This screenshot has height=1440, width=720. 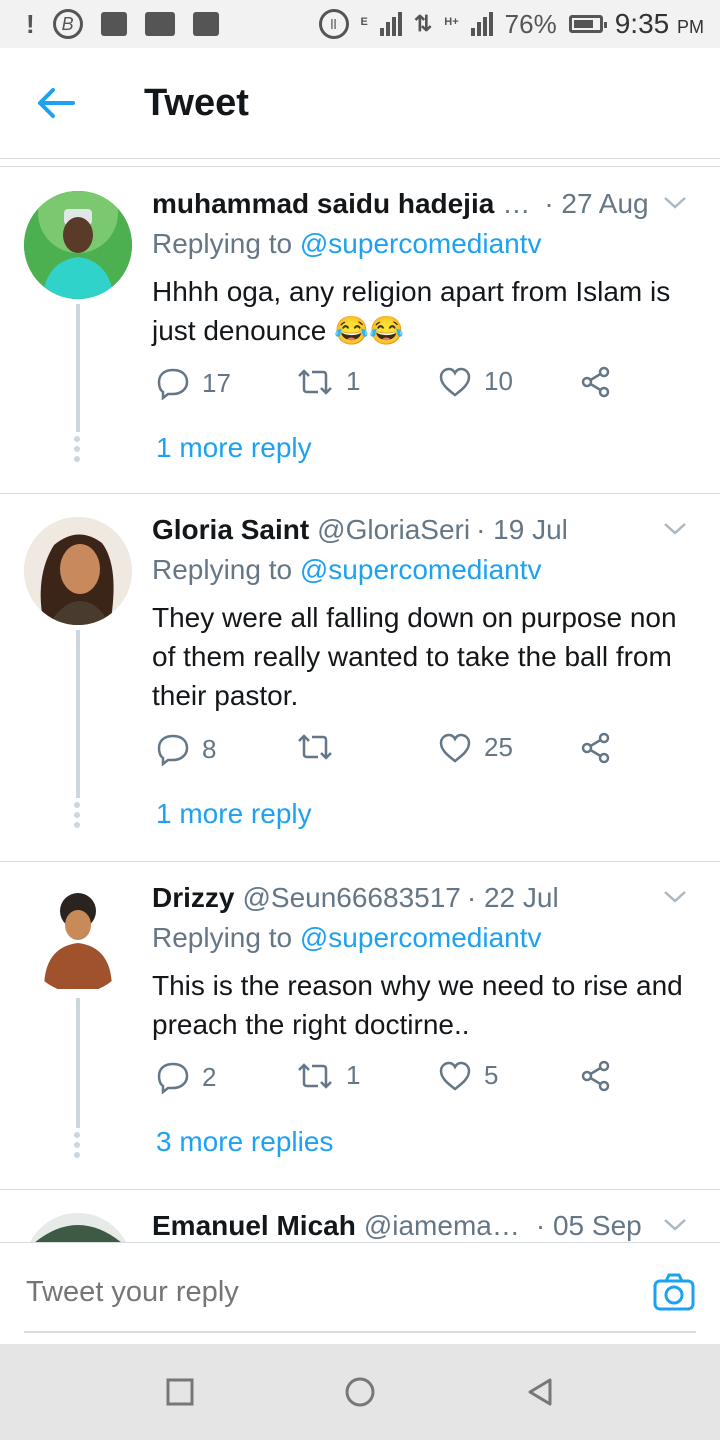 I want to click on network-type-label: E, so click(x=364, y=22).